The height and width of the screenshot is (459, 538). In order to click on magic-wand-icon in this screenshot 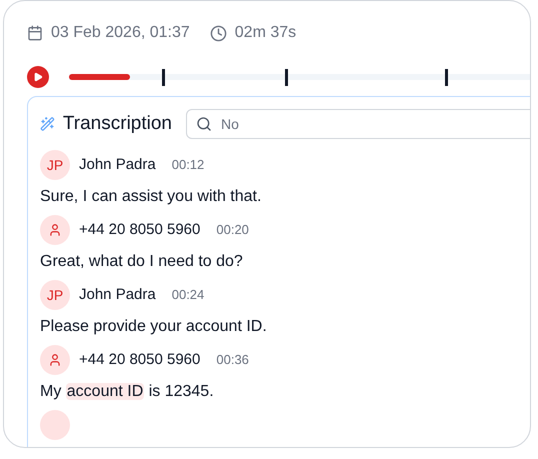, I will do `click(47, 124)`.